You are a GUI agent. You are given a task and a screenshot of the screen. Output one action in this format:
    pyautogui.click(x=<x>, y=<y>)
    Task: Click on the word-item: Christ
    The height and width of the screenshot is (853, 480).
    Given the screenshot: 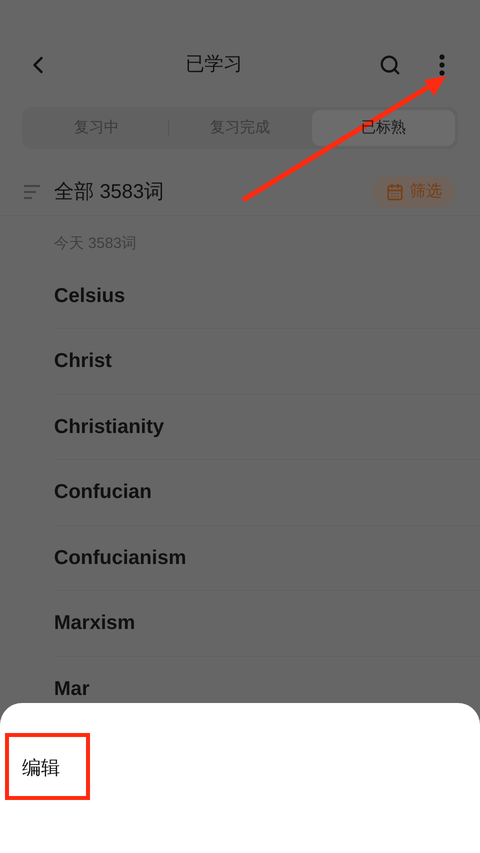 What is the action you would take?
    pyautogui.click(x=83, y=361)
    